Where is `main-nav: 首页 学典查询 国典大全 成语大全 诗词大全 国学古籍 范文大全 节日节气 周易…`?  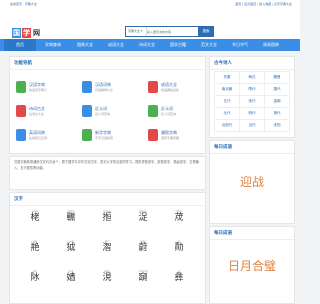 main-nav: 首页 学典查询 国典大全 成语大全 诗词大全 国学古籍 范文大全 节日节气 周易… is located at coordinates (150, 45).